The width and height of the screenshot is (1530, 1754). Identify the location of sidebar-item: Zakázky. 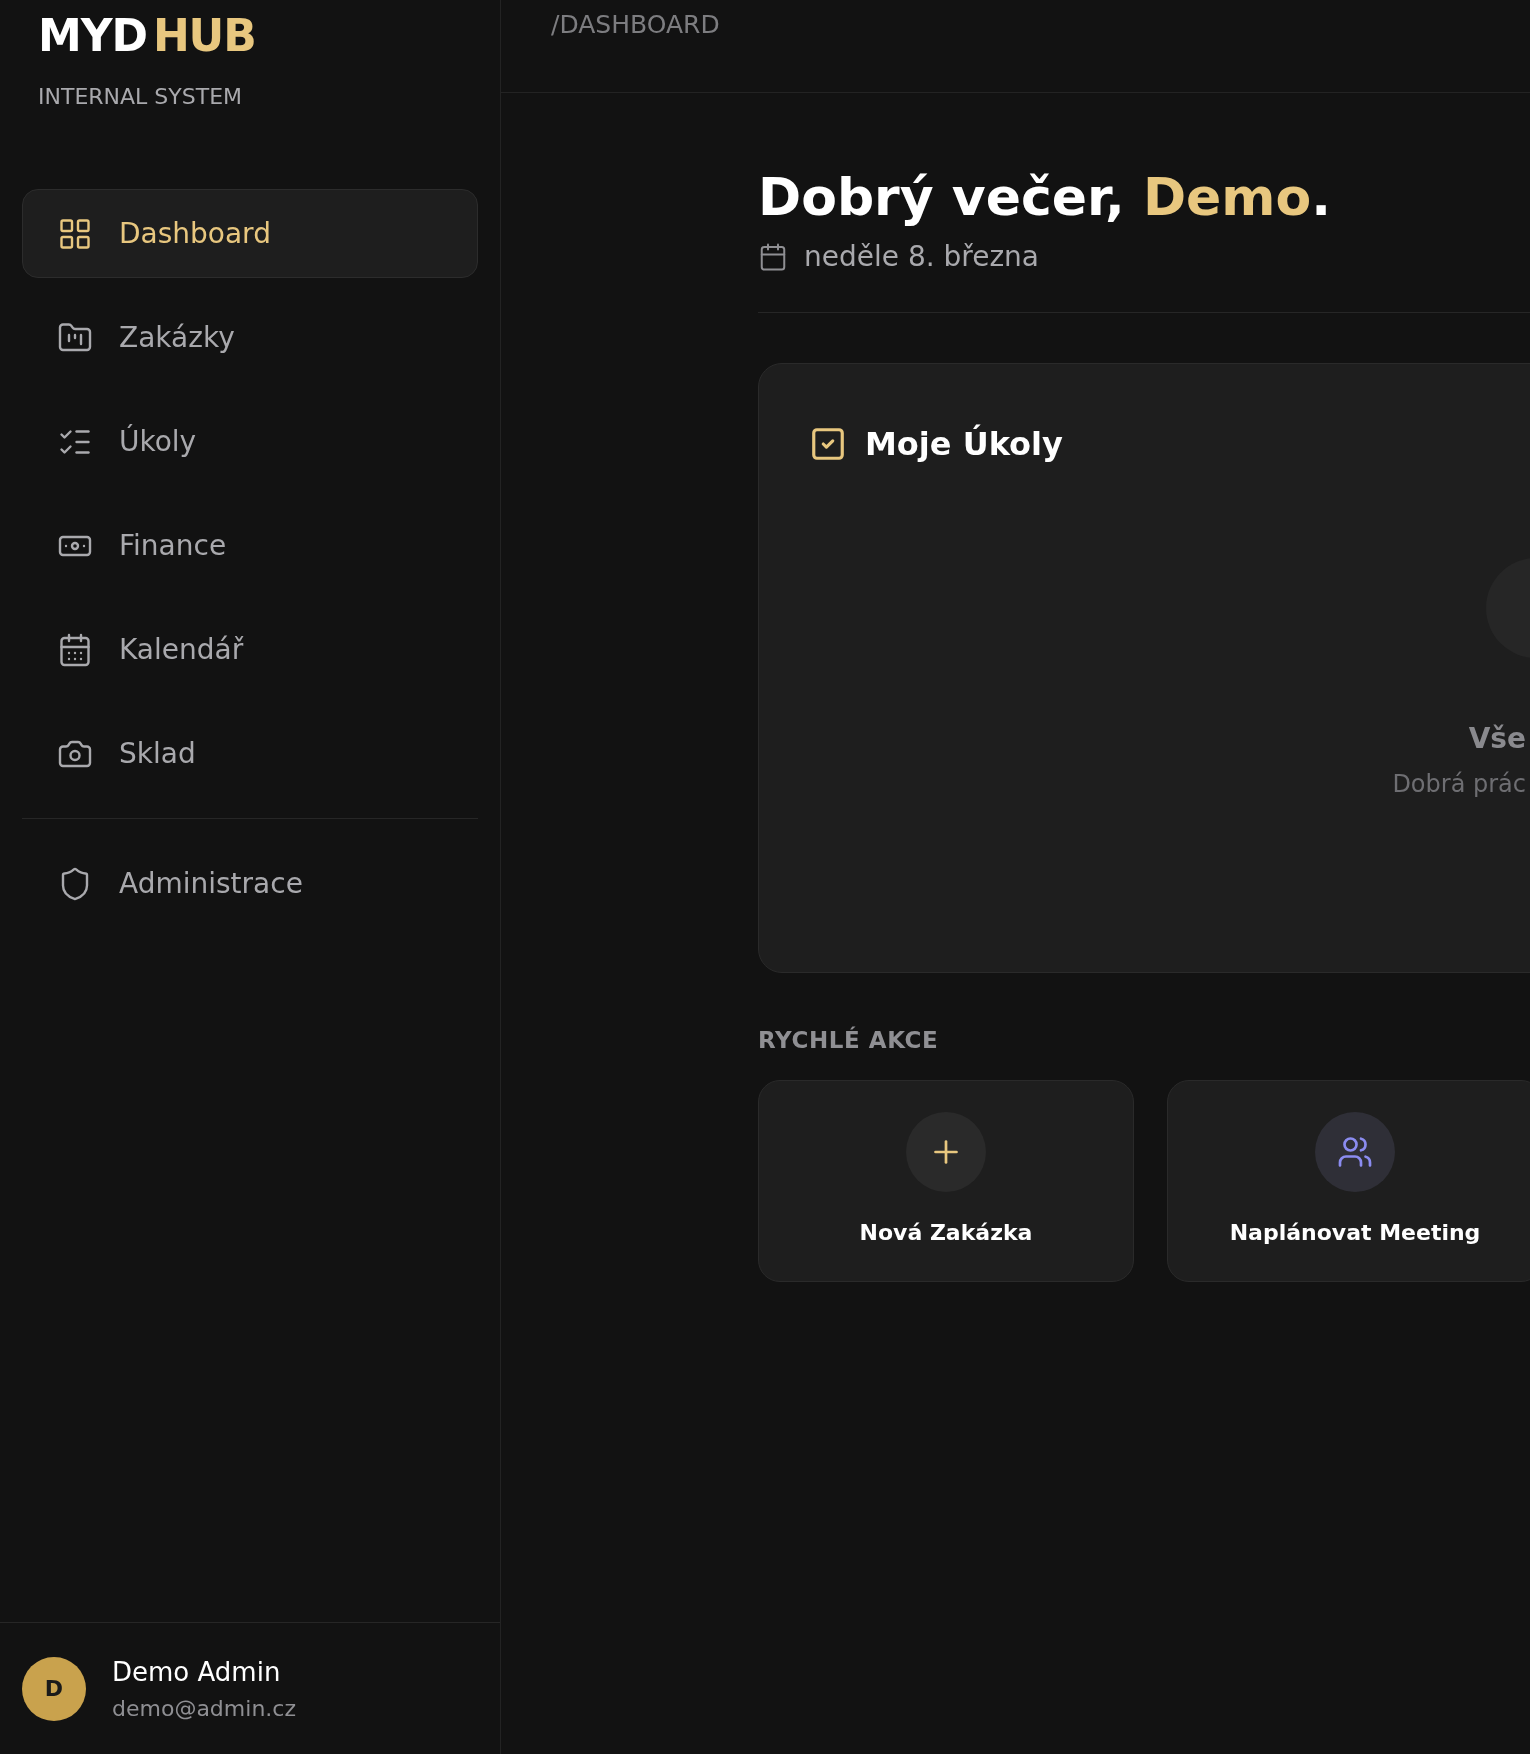
(250, 337).